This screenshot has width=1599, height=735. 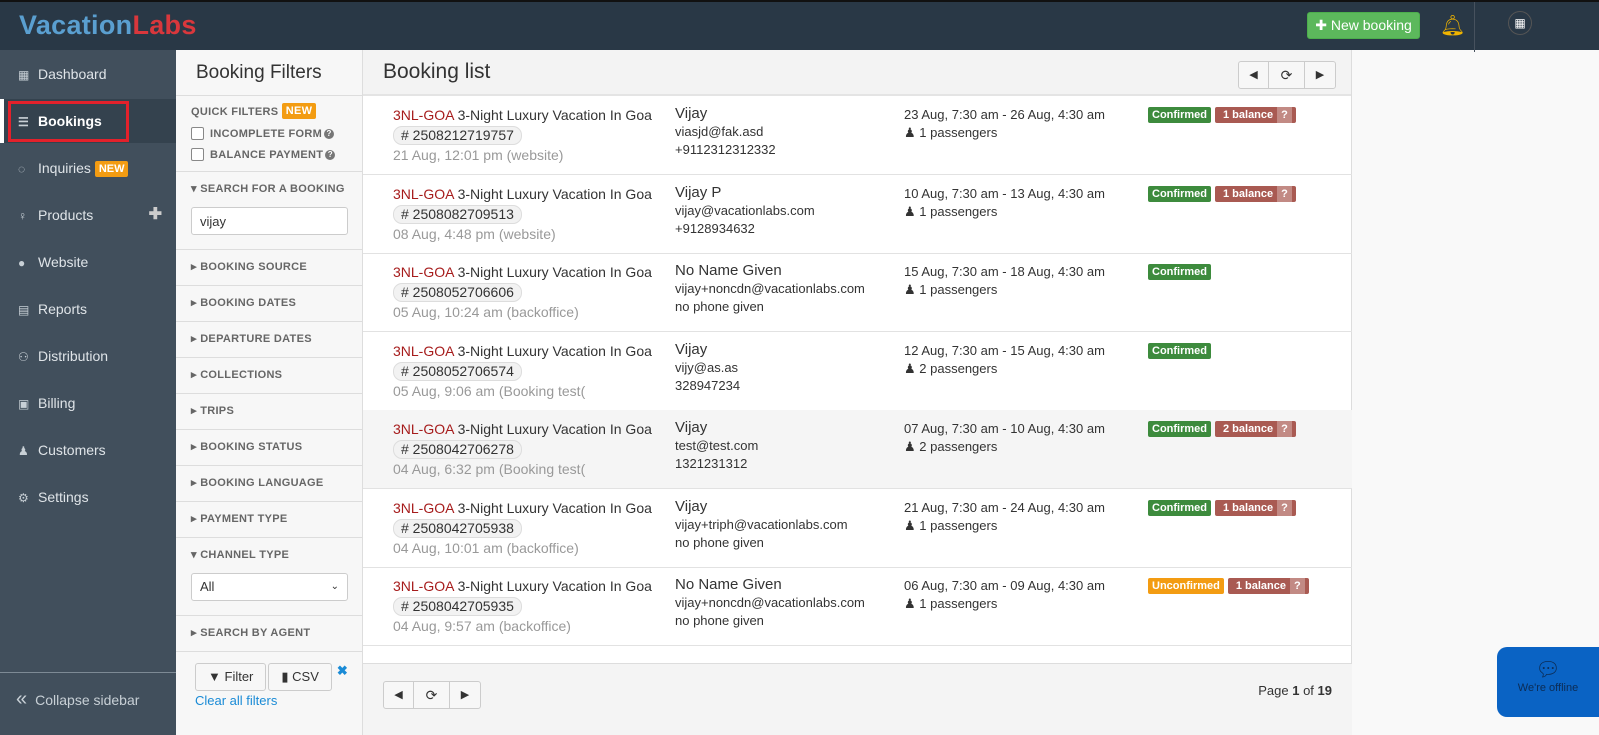 What do you see at coordinates (88, 403) in the screenshot?
I see `sidebar-item-billing: ▣ Billing` at bounding box center [88, 403].